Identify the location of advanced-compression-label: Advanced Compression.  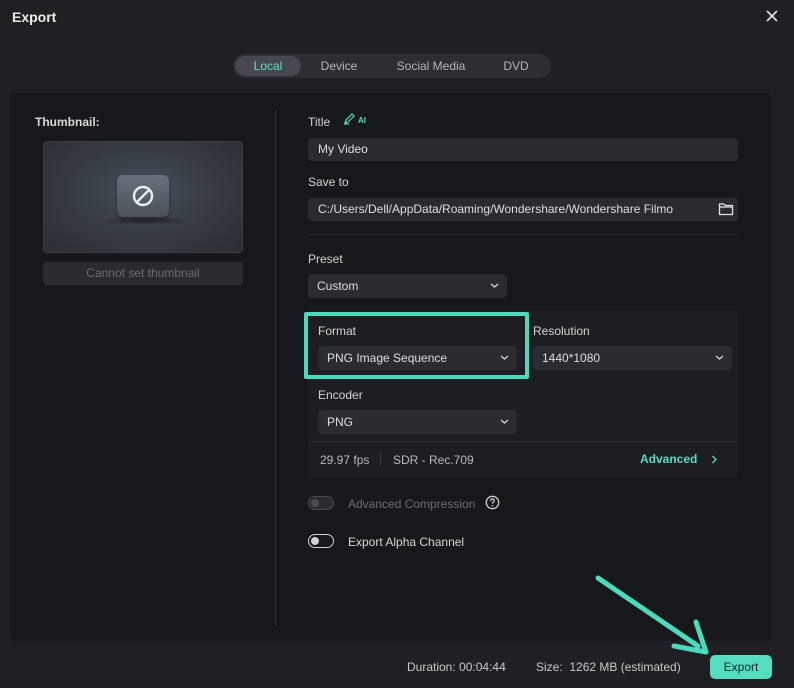
(412, 504).